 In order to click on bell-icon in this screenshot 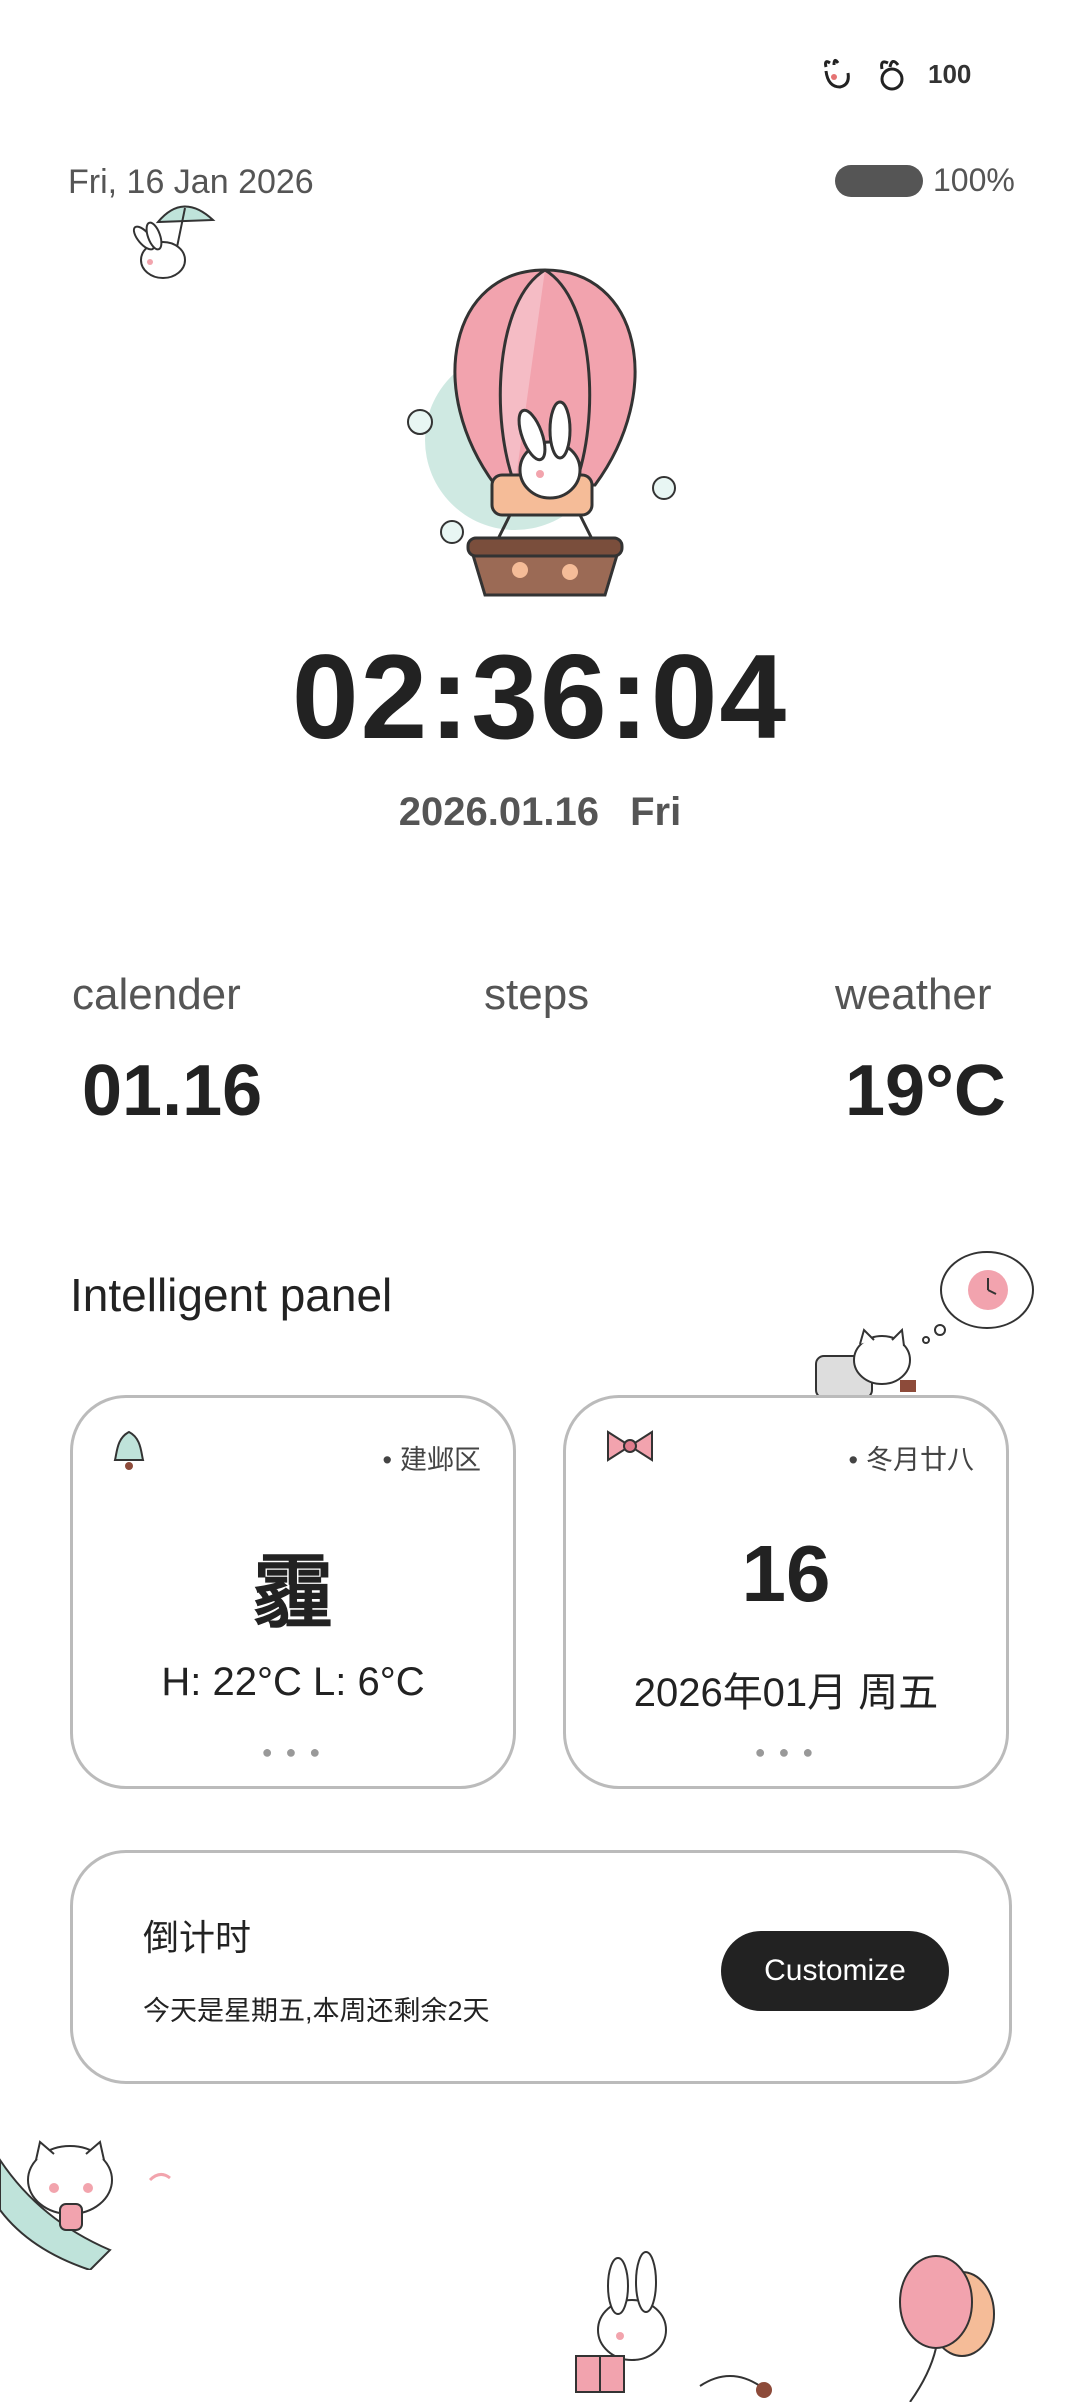, I will do `click(129, 1452)`.